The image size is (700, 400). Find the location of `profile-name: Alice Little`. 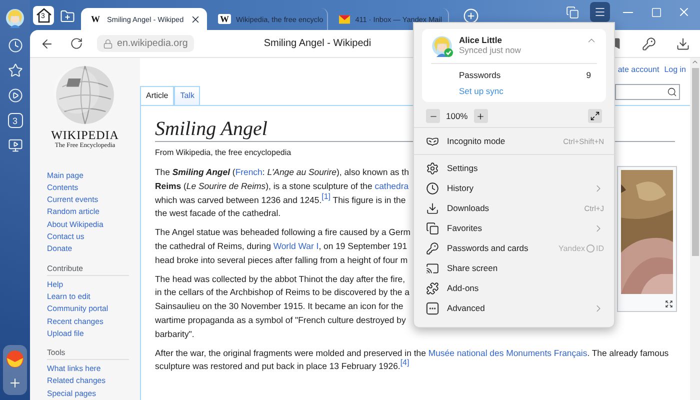

profile-name: Alice Little is located at coordinates (481, 40).